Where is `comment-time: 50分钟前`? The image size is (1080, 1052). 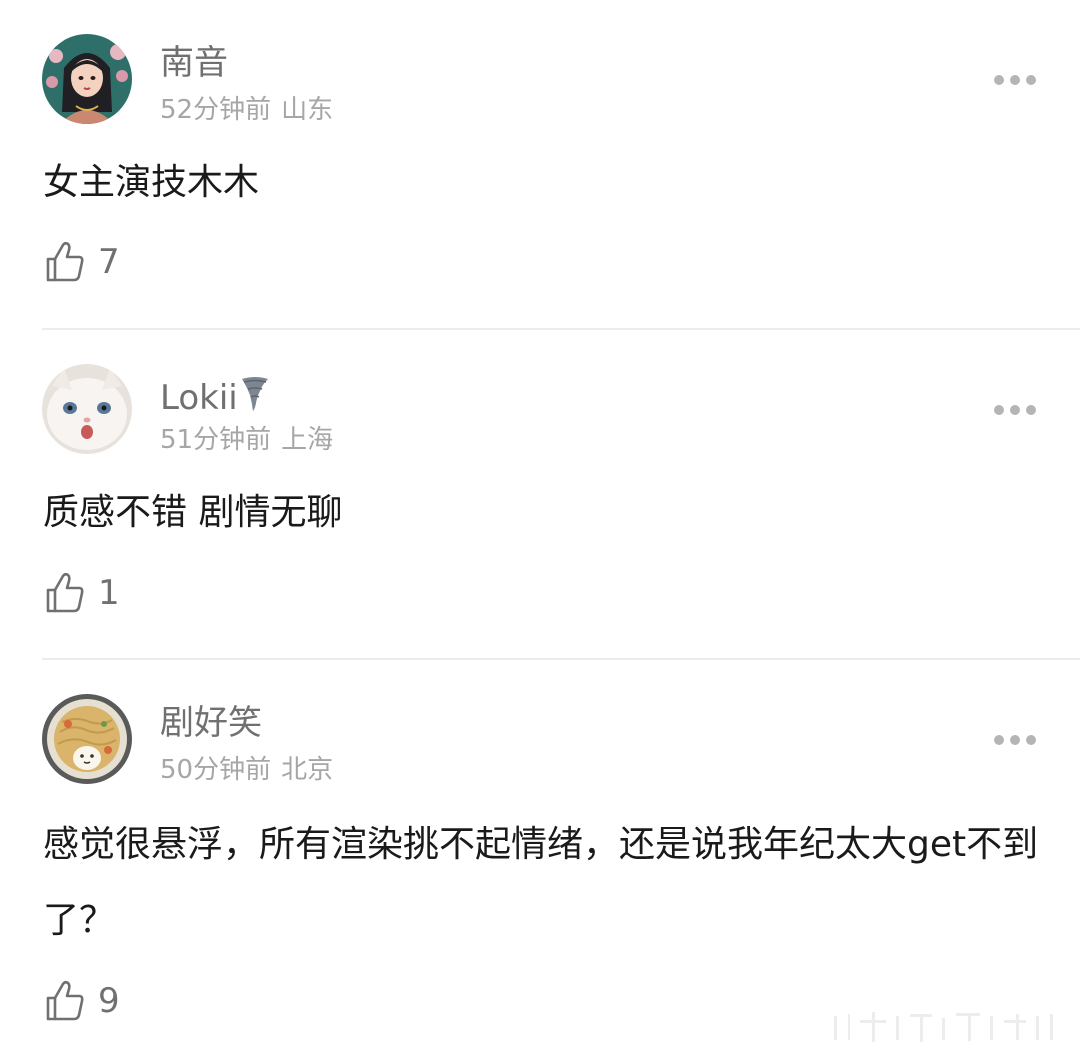
comment-time: 50分钟前 is located at coordinates (216, 770).